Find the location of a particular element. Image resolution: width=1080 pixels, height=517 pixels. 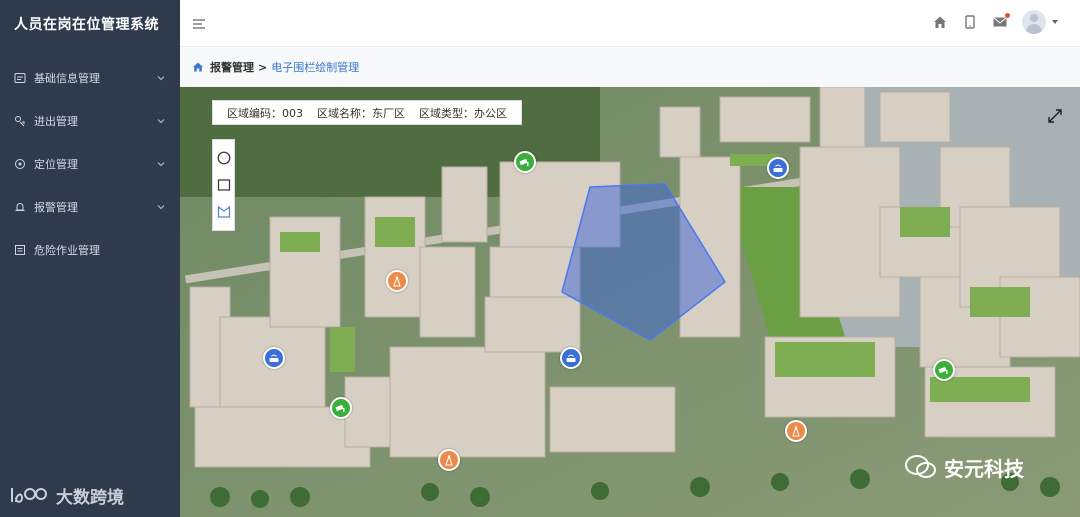

top-header is located at coordinates (630, 23).